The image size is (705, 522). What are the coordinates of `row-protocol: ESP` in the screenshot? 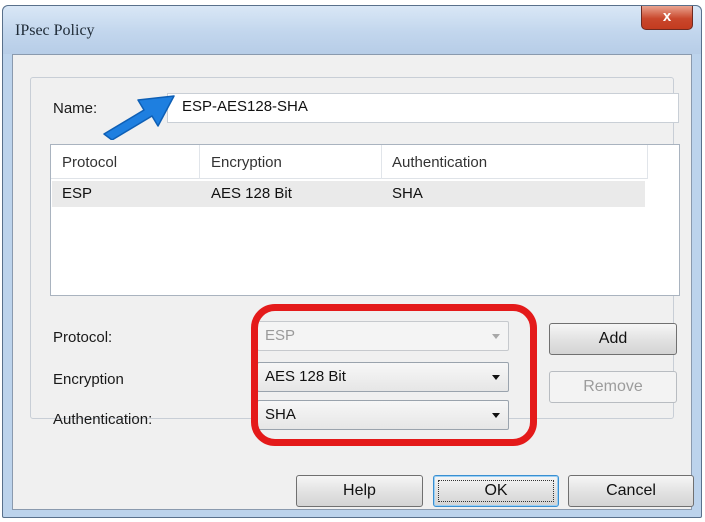 It's located at (77, 193).